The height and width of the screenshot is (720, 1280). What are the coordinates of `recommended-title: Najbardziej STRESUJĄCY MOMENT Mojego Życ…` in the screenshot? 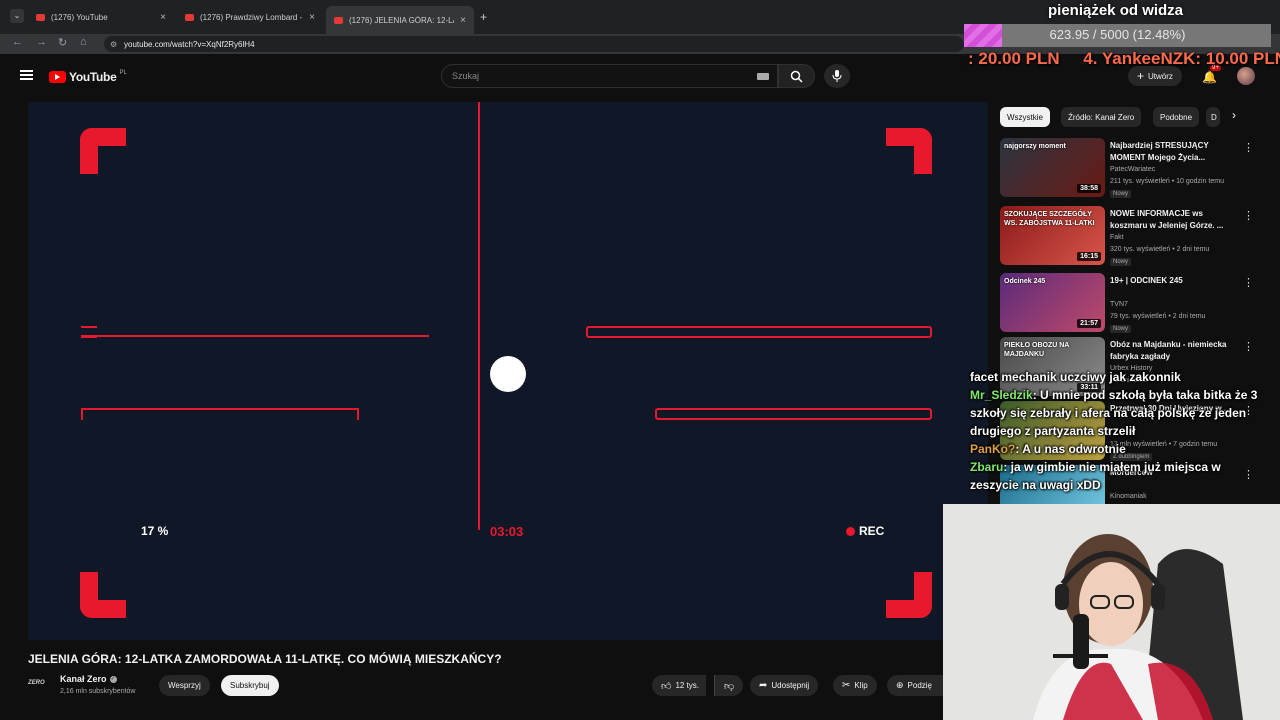 It's located at (1172, 152).